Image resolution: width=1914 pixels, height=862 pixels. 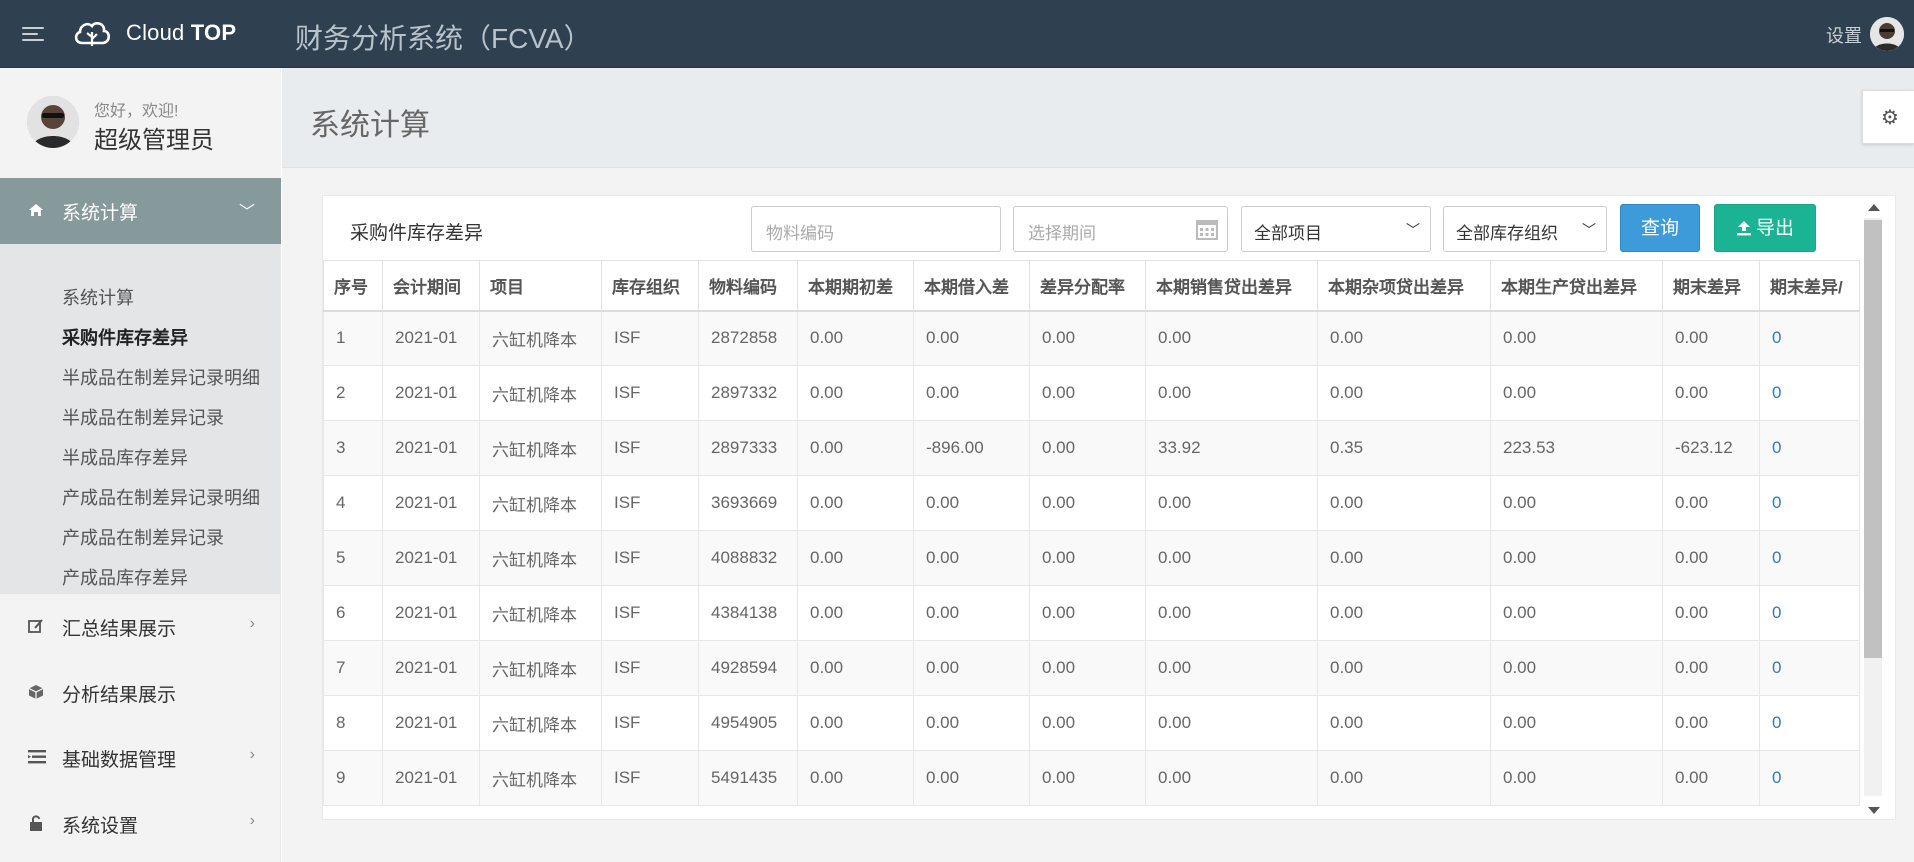 What do you see at coordinates (1404, 286) in the screenshot?
I see `column-header: 本期杂项贷出差异` at bounding box center [1404, 286].